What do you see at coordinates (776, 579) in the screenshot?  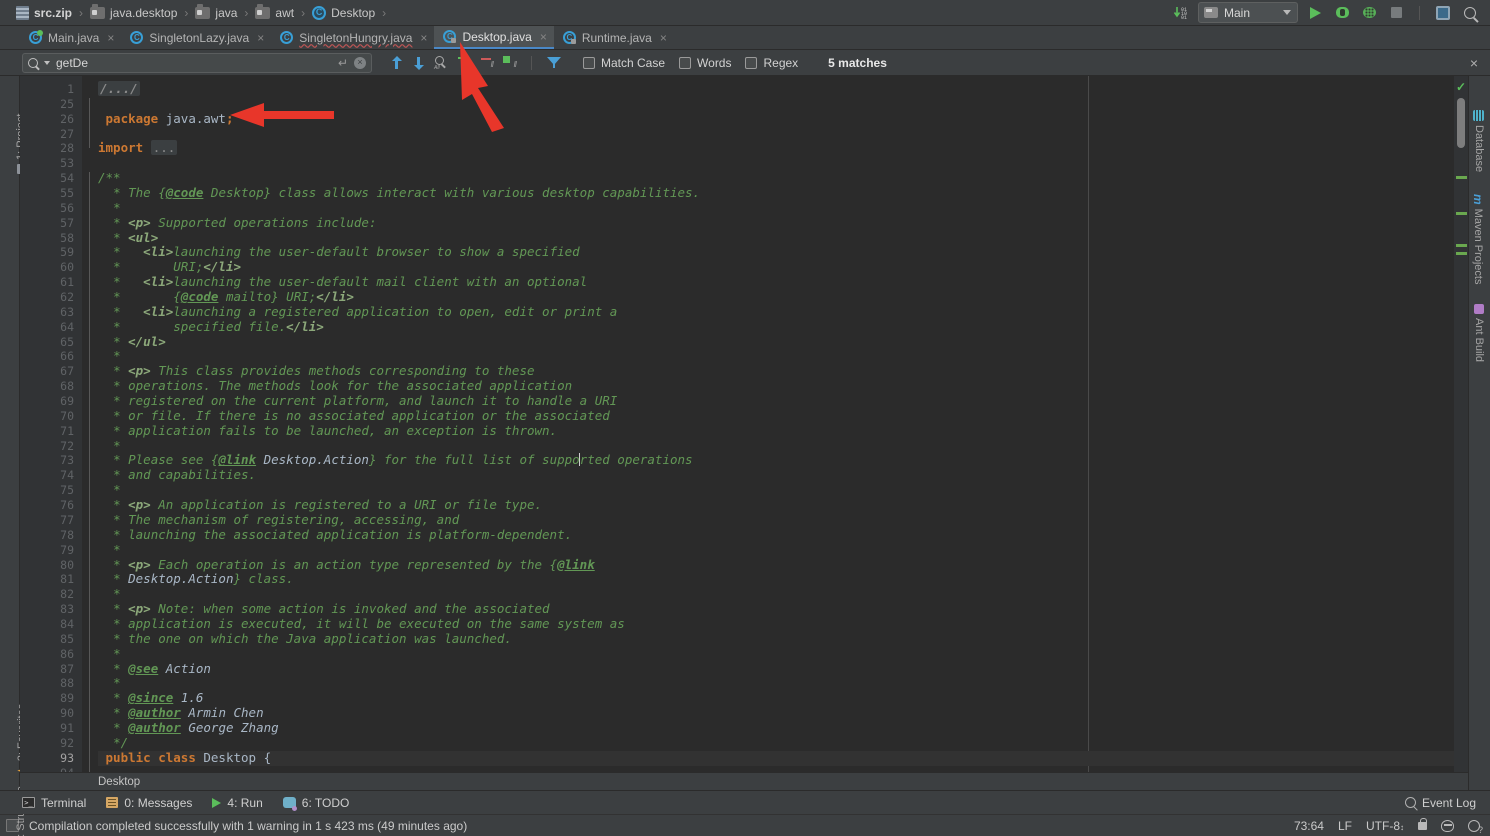 I see `code-line: * Desktop.Action} class.` at bounding box center [776, 579].